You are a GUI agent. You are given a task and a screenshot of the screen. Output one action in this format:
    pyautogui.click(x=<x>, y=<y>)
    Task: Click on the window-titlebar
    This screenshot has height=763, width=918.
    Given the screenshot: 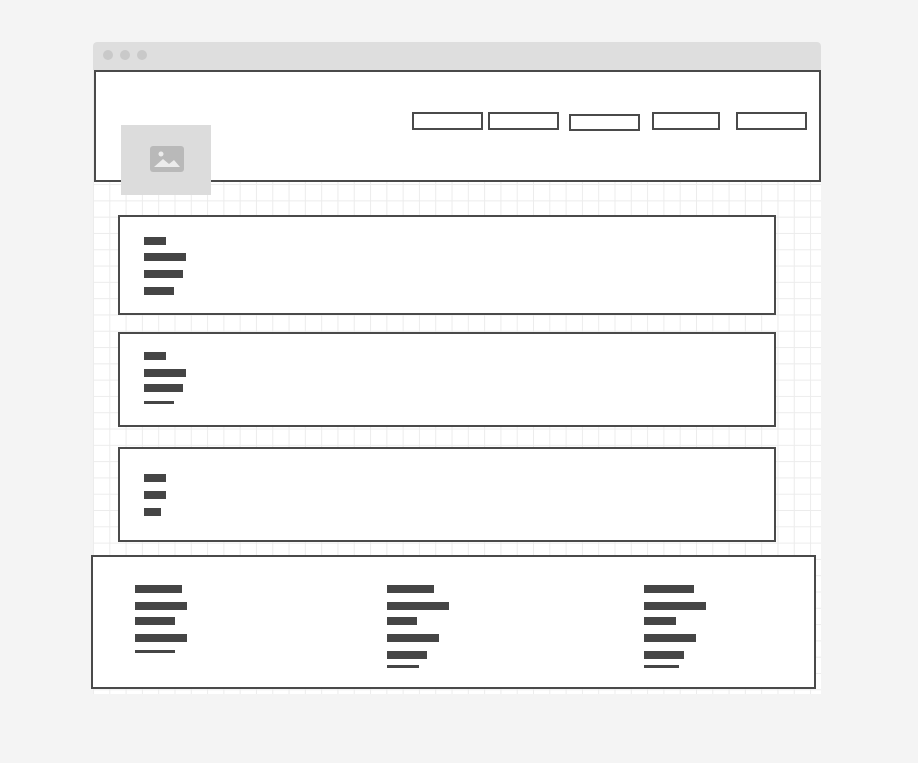 What is the action you would take?
    pyautogui.click(x=457, y=56)
    